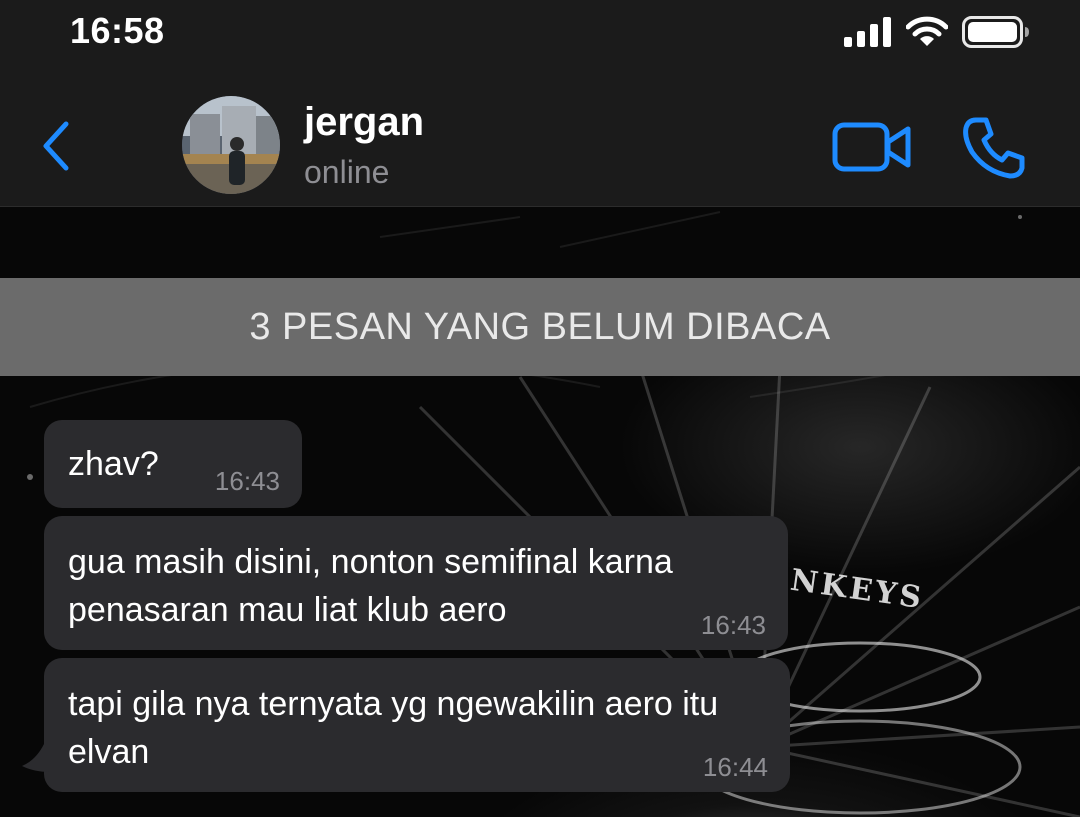 The width and height of the screenshot is (1080, 817). What do you see at coordinates (872, 147) in the screenshot?
I see `video-call-icon` at bounding box center [872, 147].